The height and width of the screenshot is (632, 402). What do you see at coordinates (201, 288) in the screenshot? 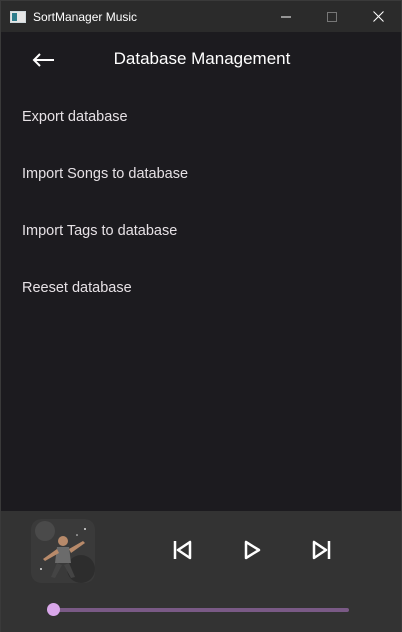
I see `reset-database-item: Reeset database` at bounding box center [201, 288].